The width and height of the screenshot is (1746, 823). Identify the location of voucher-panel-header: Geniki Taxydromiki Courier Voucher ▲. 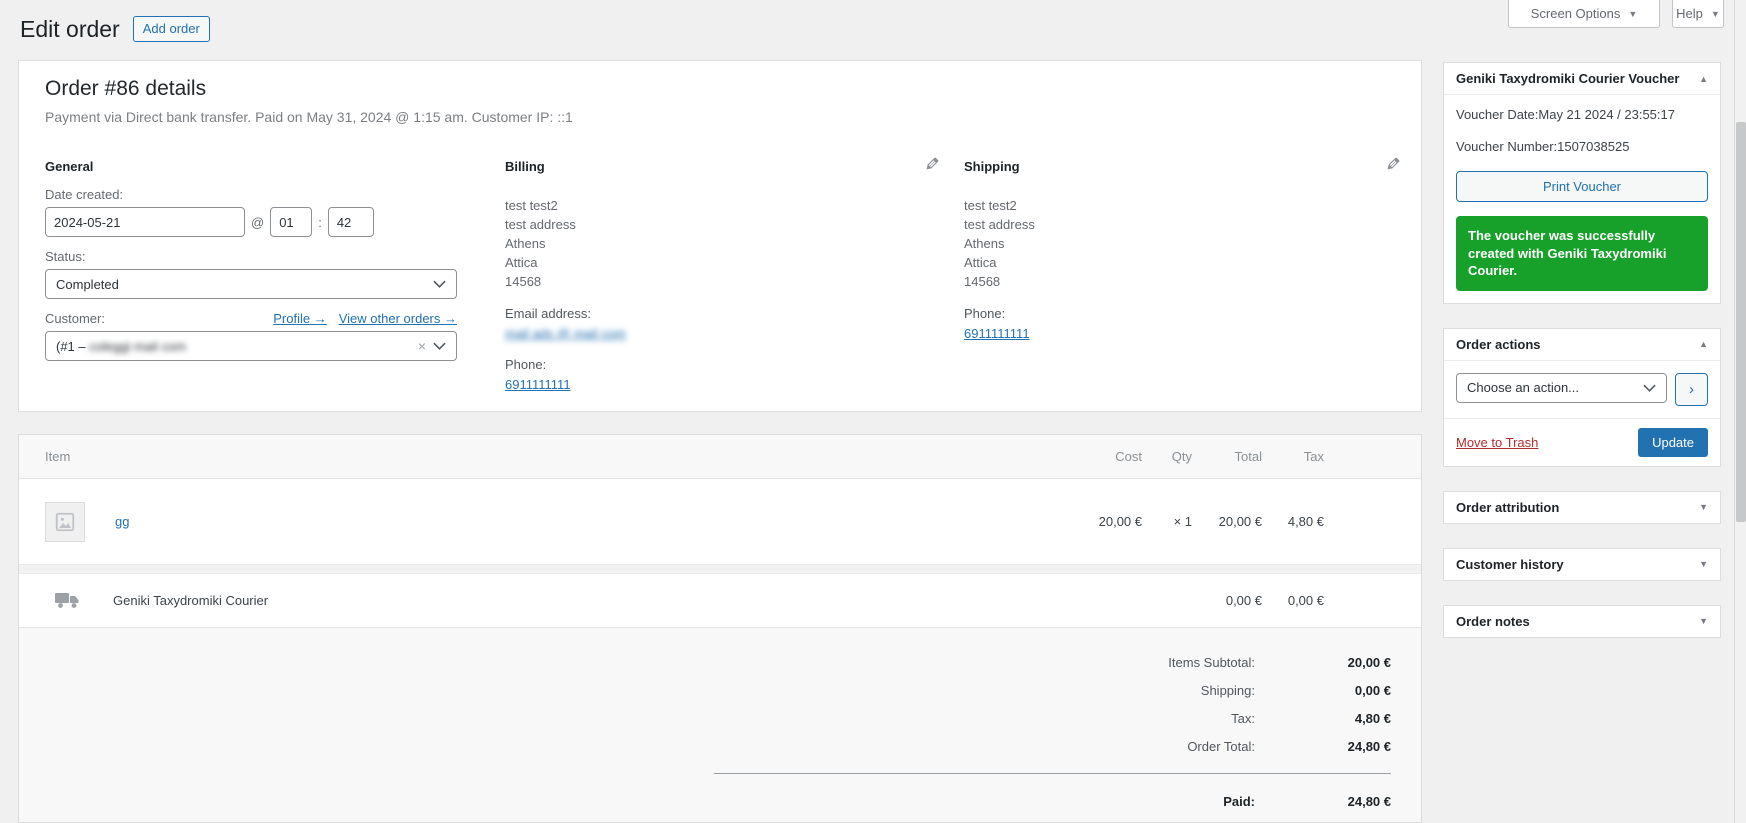
(1582, 78).